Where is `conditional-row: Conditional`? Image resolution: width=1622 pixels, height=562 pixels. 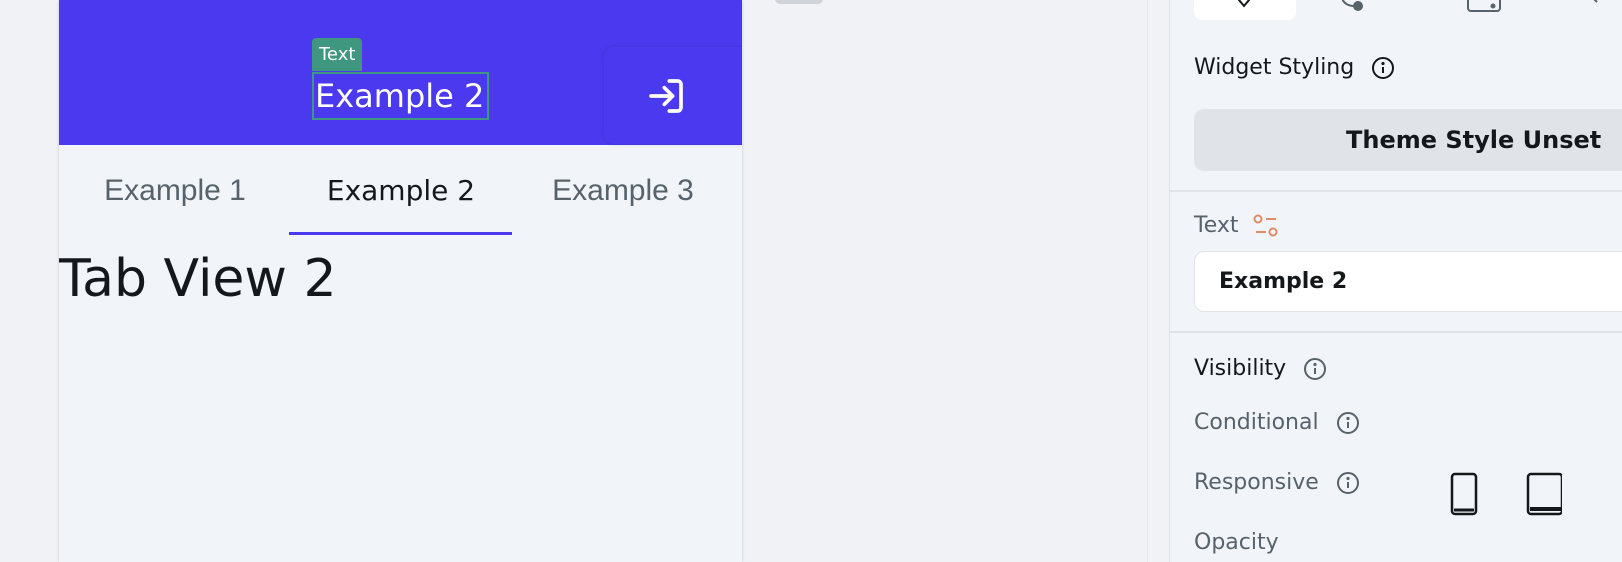 conditional-row: Conditional is located at coordinates (1277, 422).